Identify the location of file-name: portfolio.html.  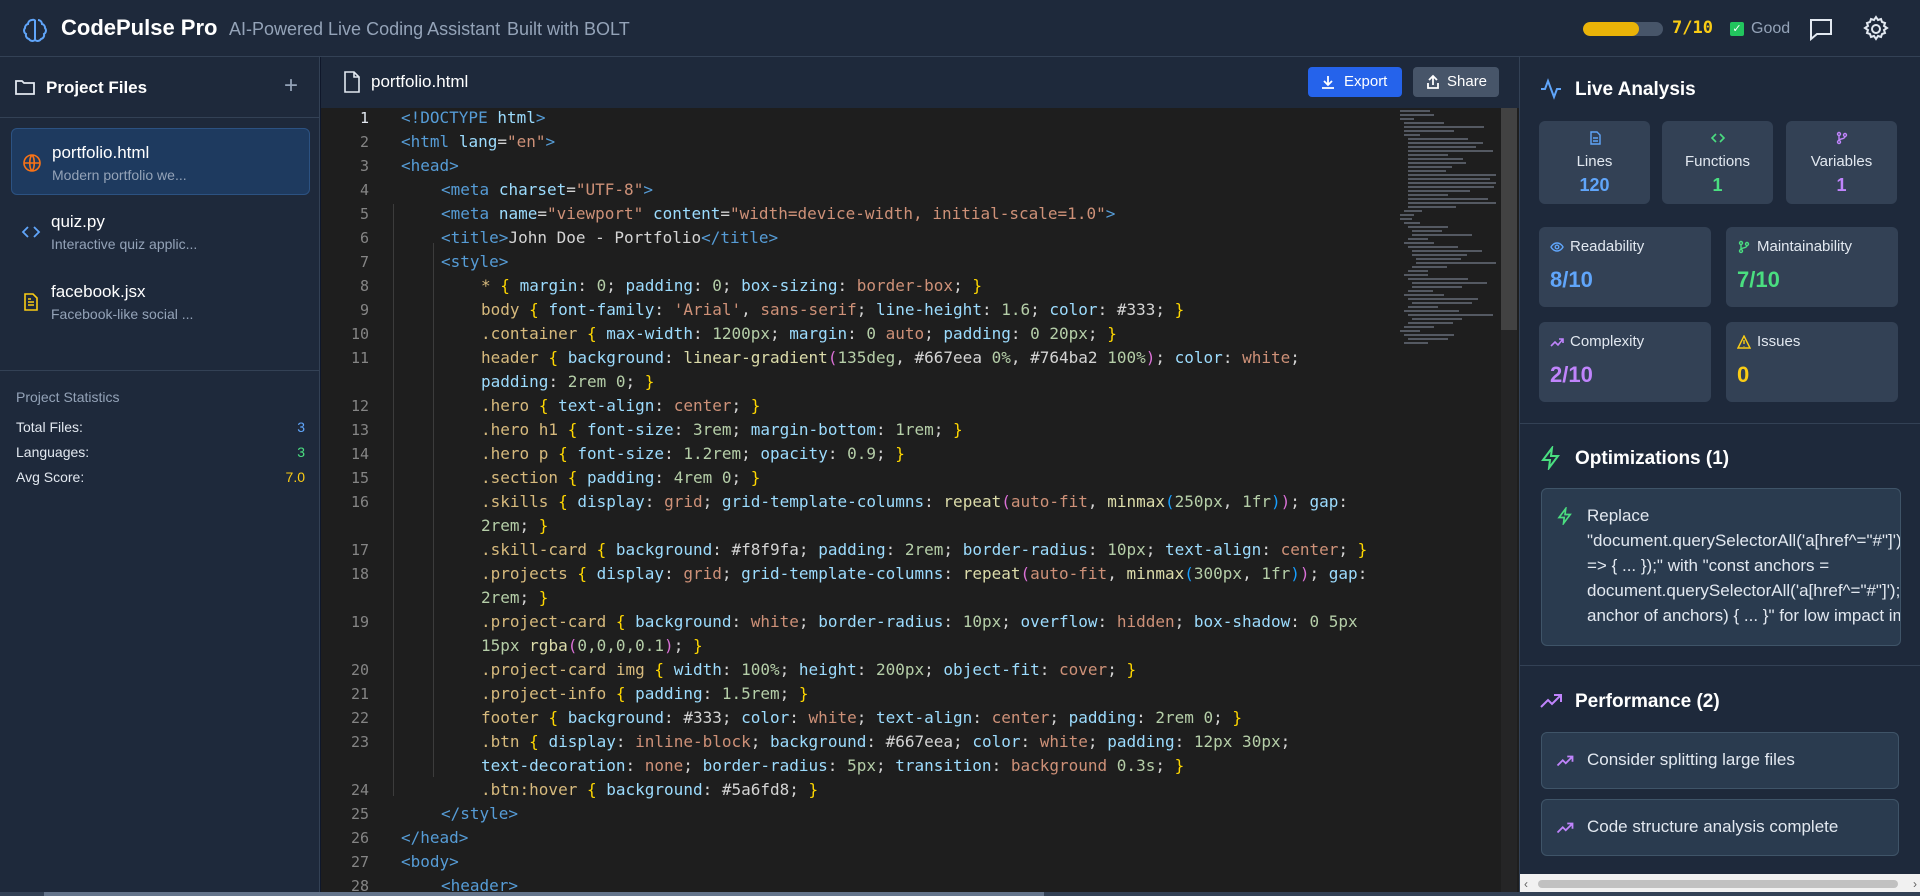
(101, 152).